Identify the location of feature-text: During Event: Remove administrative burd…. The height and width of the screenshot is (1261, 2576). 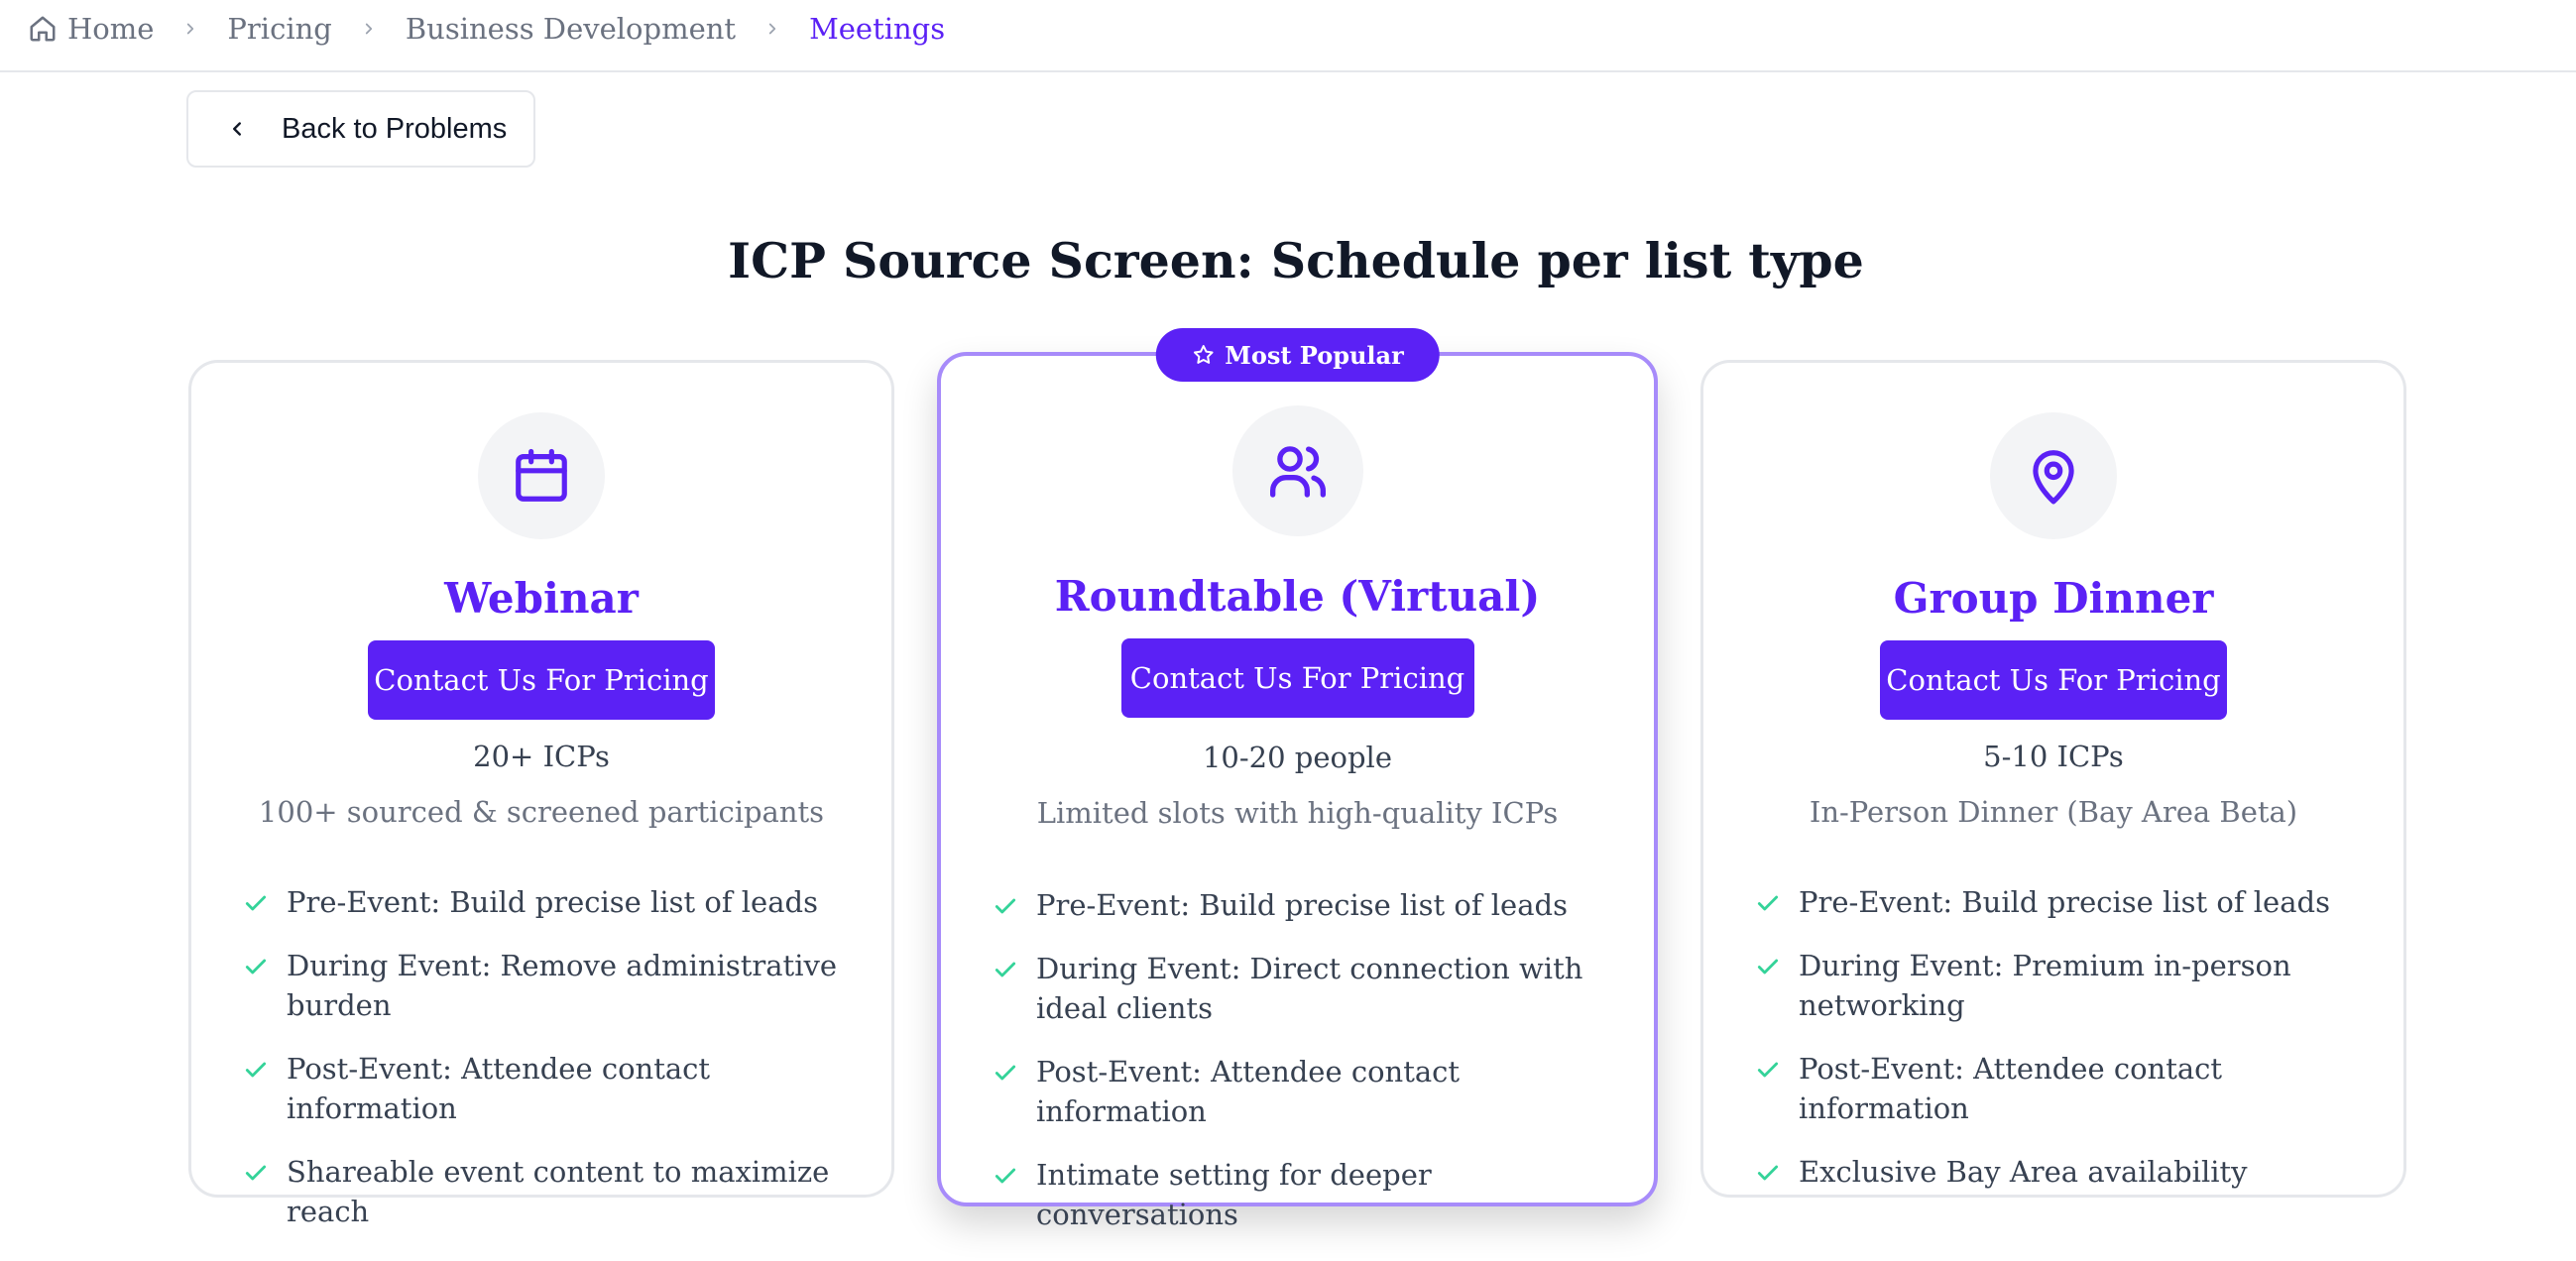
(563, 985).